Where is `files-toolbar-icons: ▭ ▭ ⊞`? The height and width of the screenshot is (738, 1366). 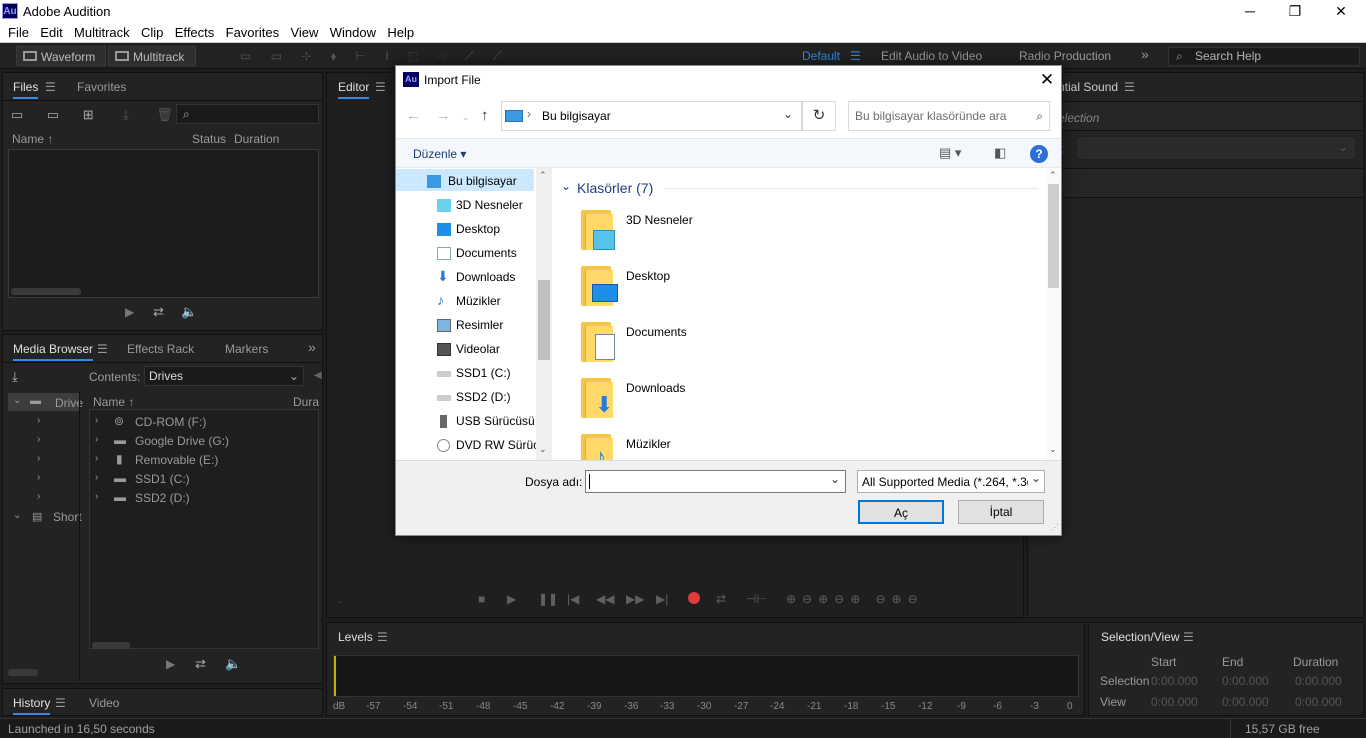 files-toolbar-icons: ▭ ▭ ⊞ is located at coordinates (57, 115).